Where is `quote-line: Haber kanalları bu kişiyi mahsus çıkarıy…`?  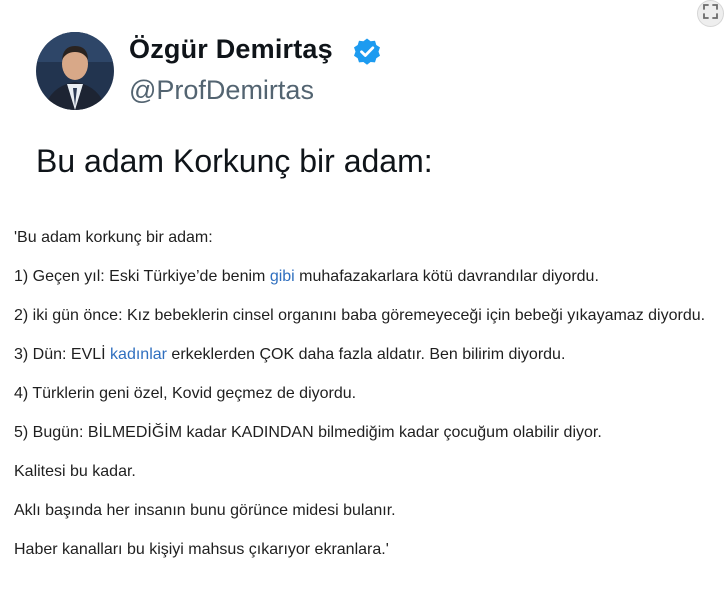 quote-line: Haber kanalları bu kişiyi mahsus çıkarıy… is located at coordinates (201, 549).